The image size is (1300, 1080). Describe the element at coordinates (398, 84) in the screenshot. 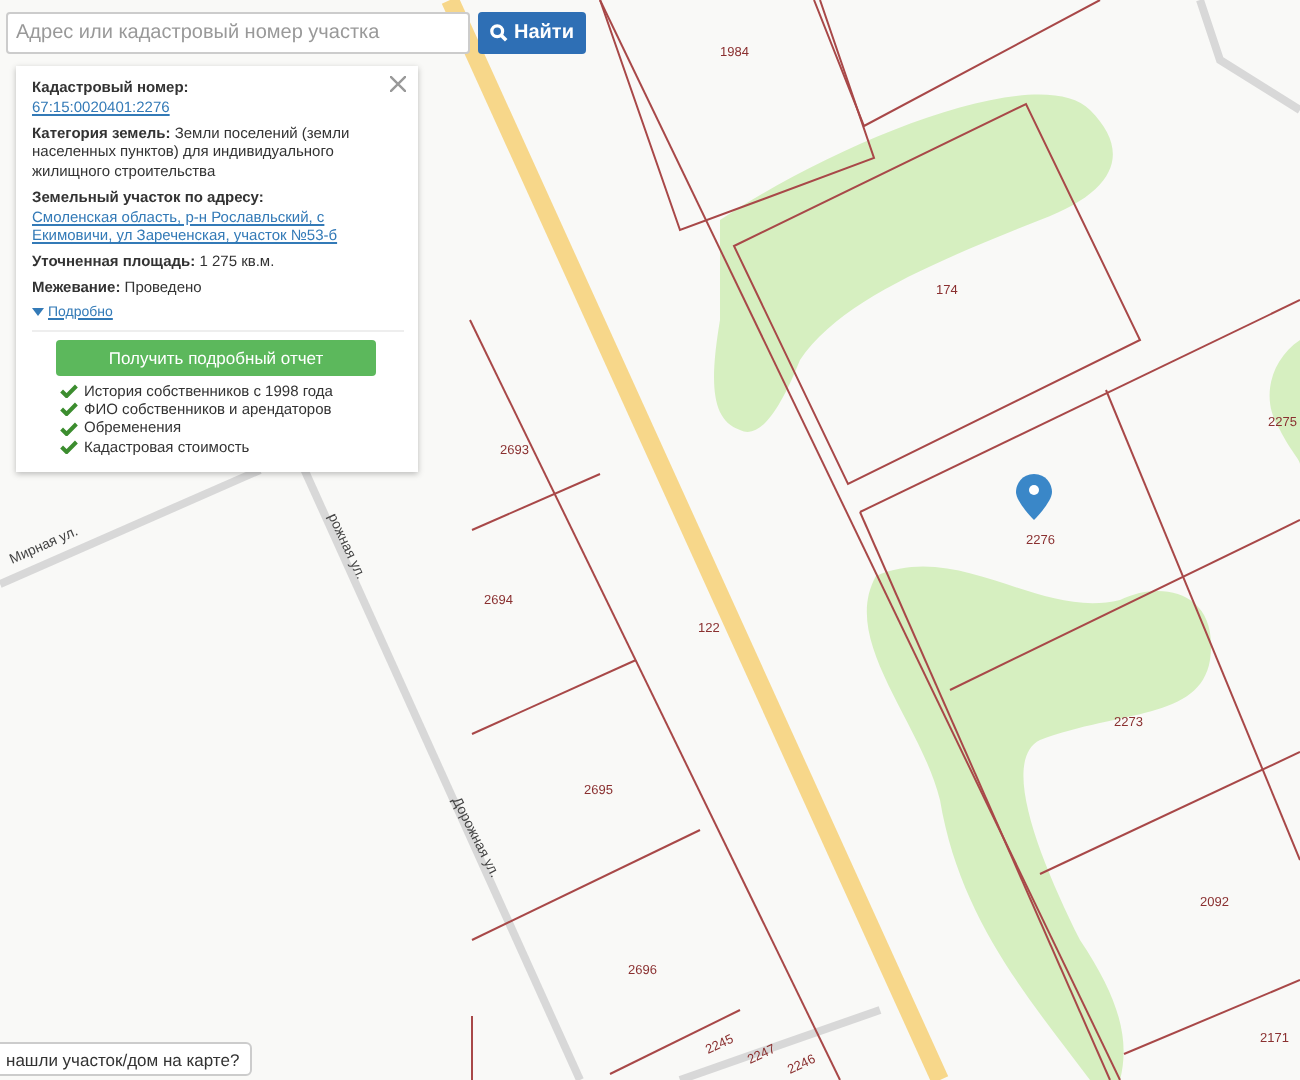

I see `close-icon` at that location.